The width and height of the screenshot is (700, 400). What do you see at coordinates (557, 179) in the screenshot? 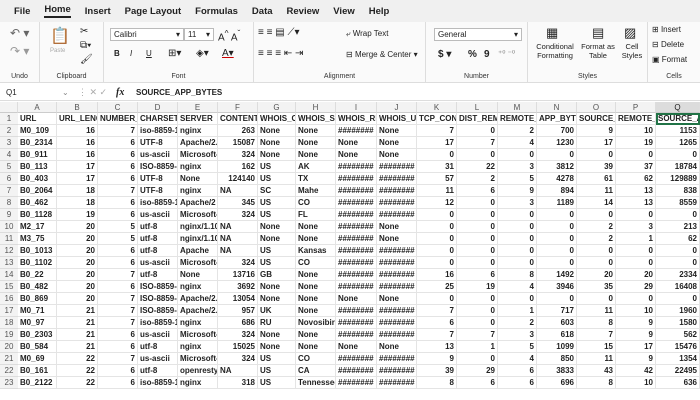
I see `table-cell: 4278` at bounding box center [557, 179].